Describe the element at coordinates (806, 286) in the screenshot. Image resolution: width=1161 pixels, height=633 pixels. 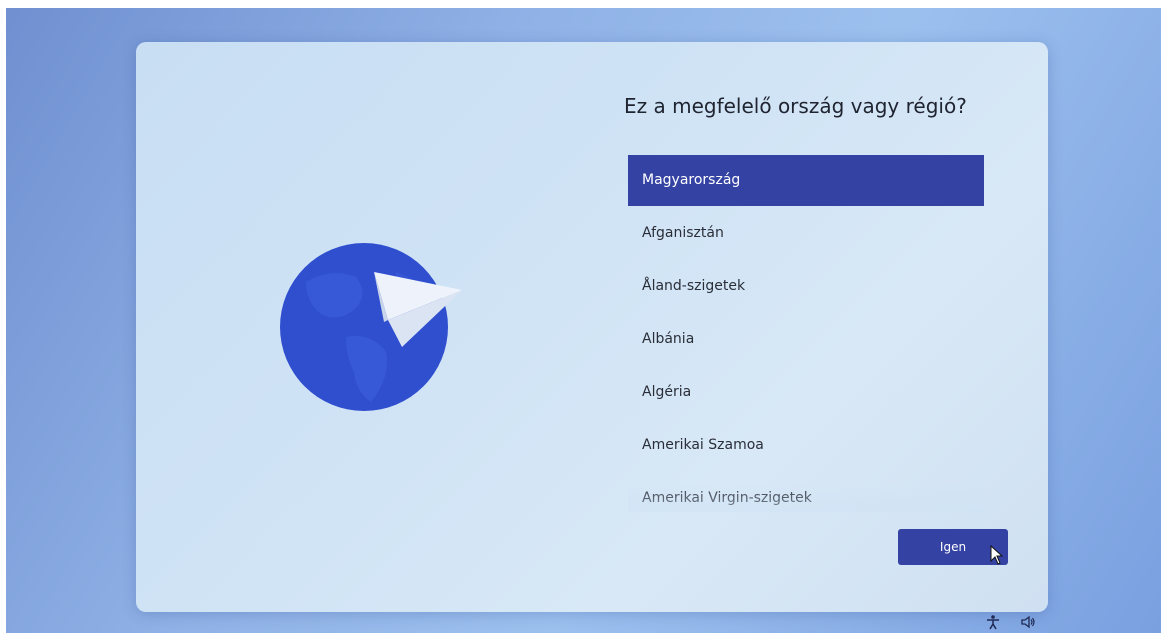
I see `country-item-aland-islands: Åland-szigetek` at that location.